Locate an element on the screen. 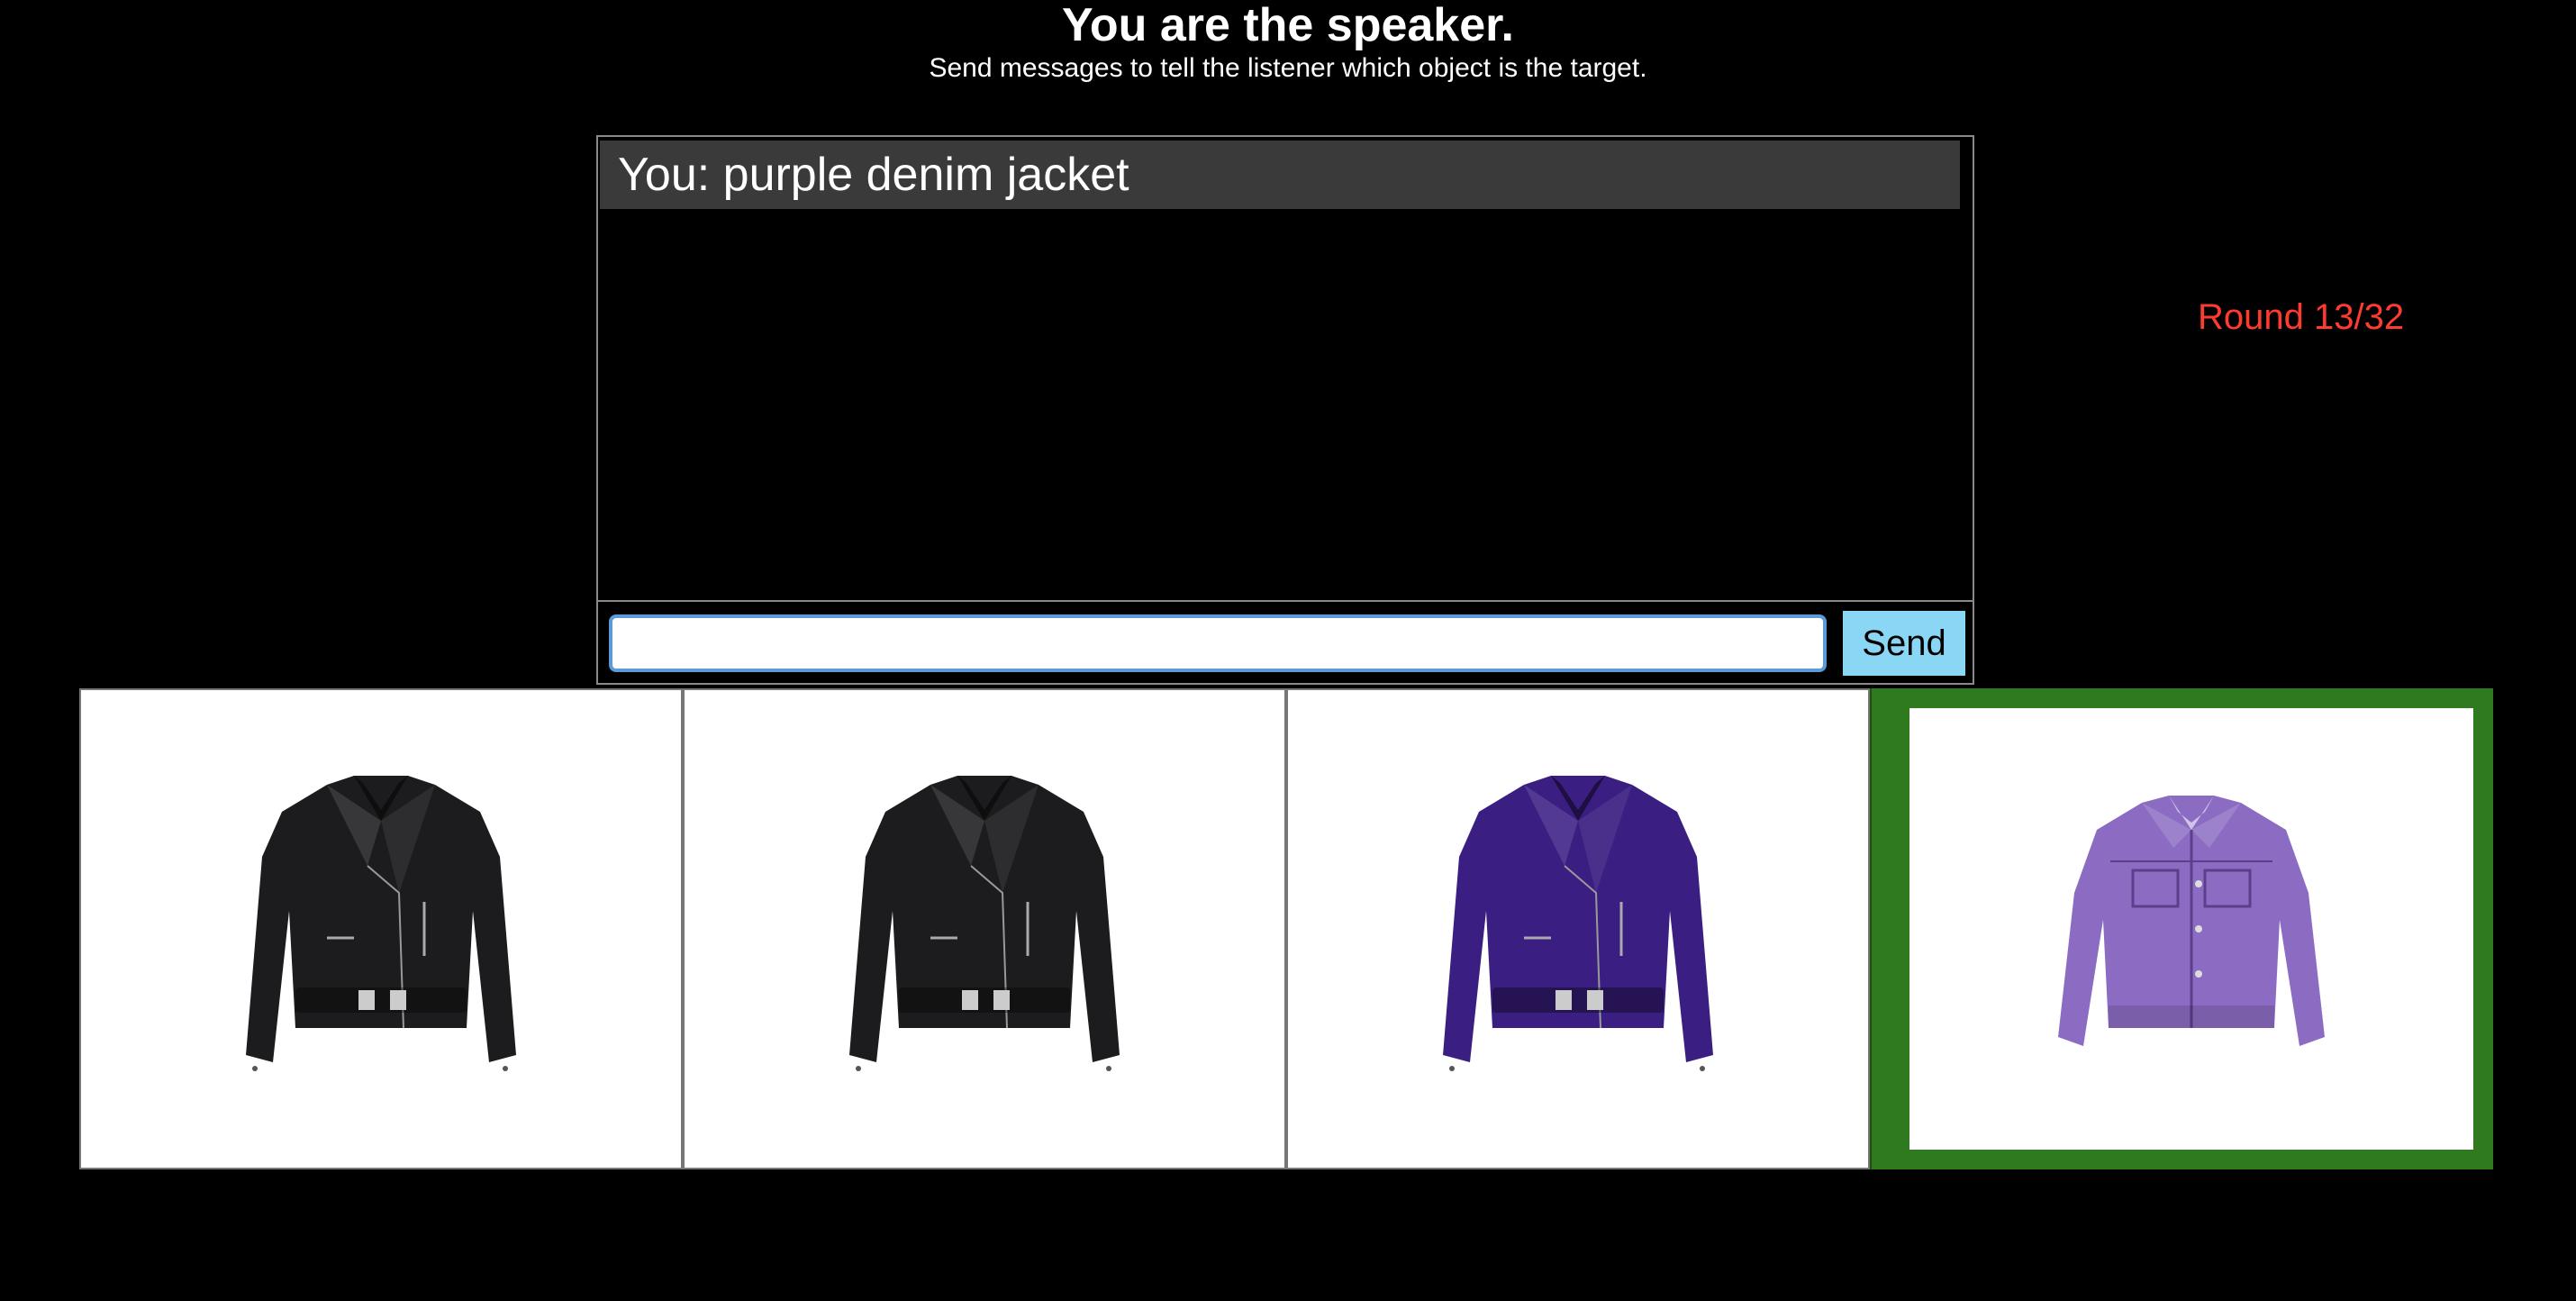 The height and width of the screenshot is (1301, 2576). composer: Send is located at coordinates (1285, 643).